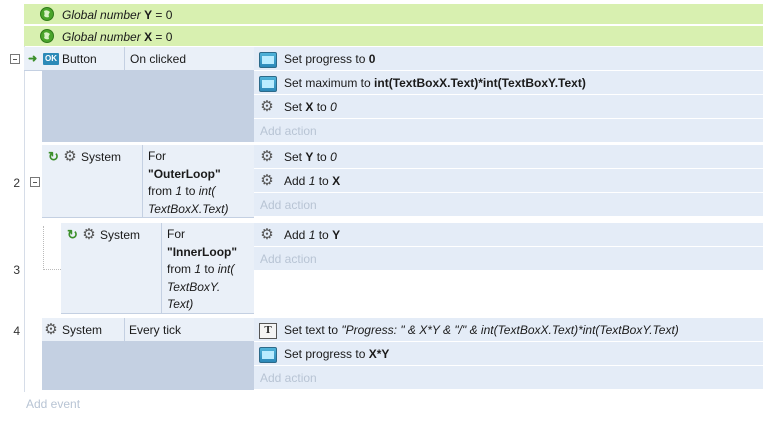 Image resolution: width=763 pixels, height=421 pixels. I want to click on condition-text: Every tick, so click(155, 330).